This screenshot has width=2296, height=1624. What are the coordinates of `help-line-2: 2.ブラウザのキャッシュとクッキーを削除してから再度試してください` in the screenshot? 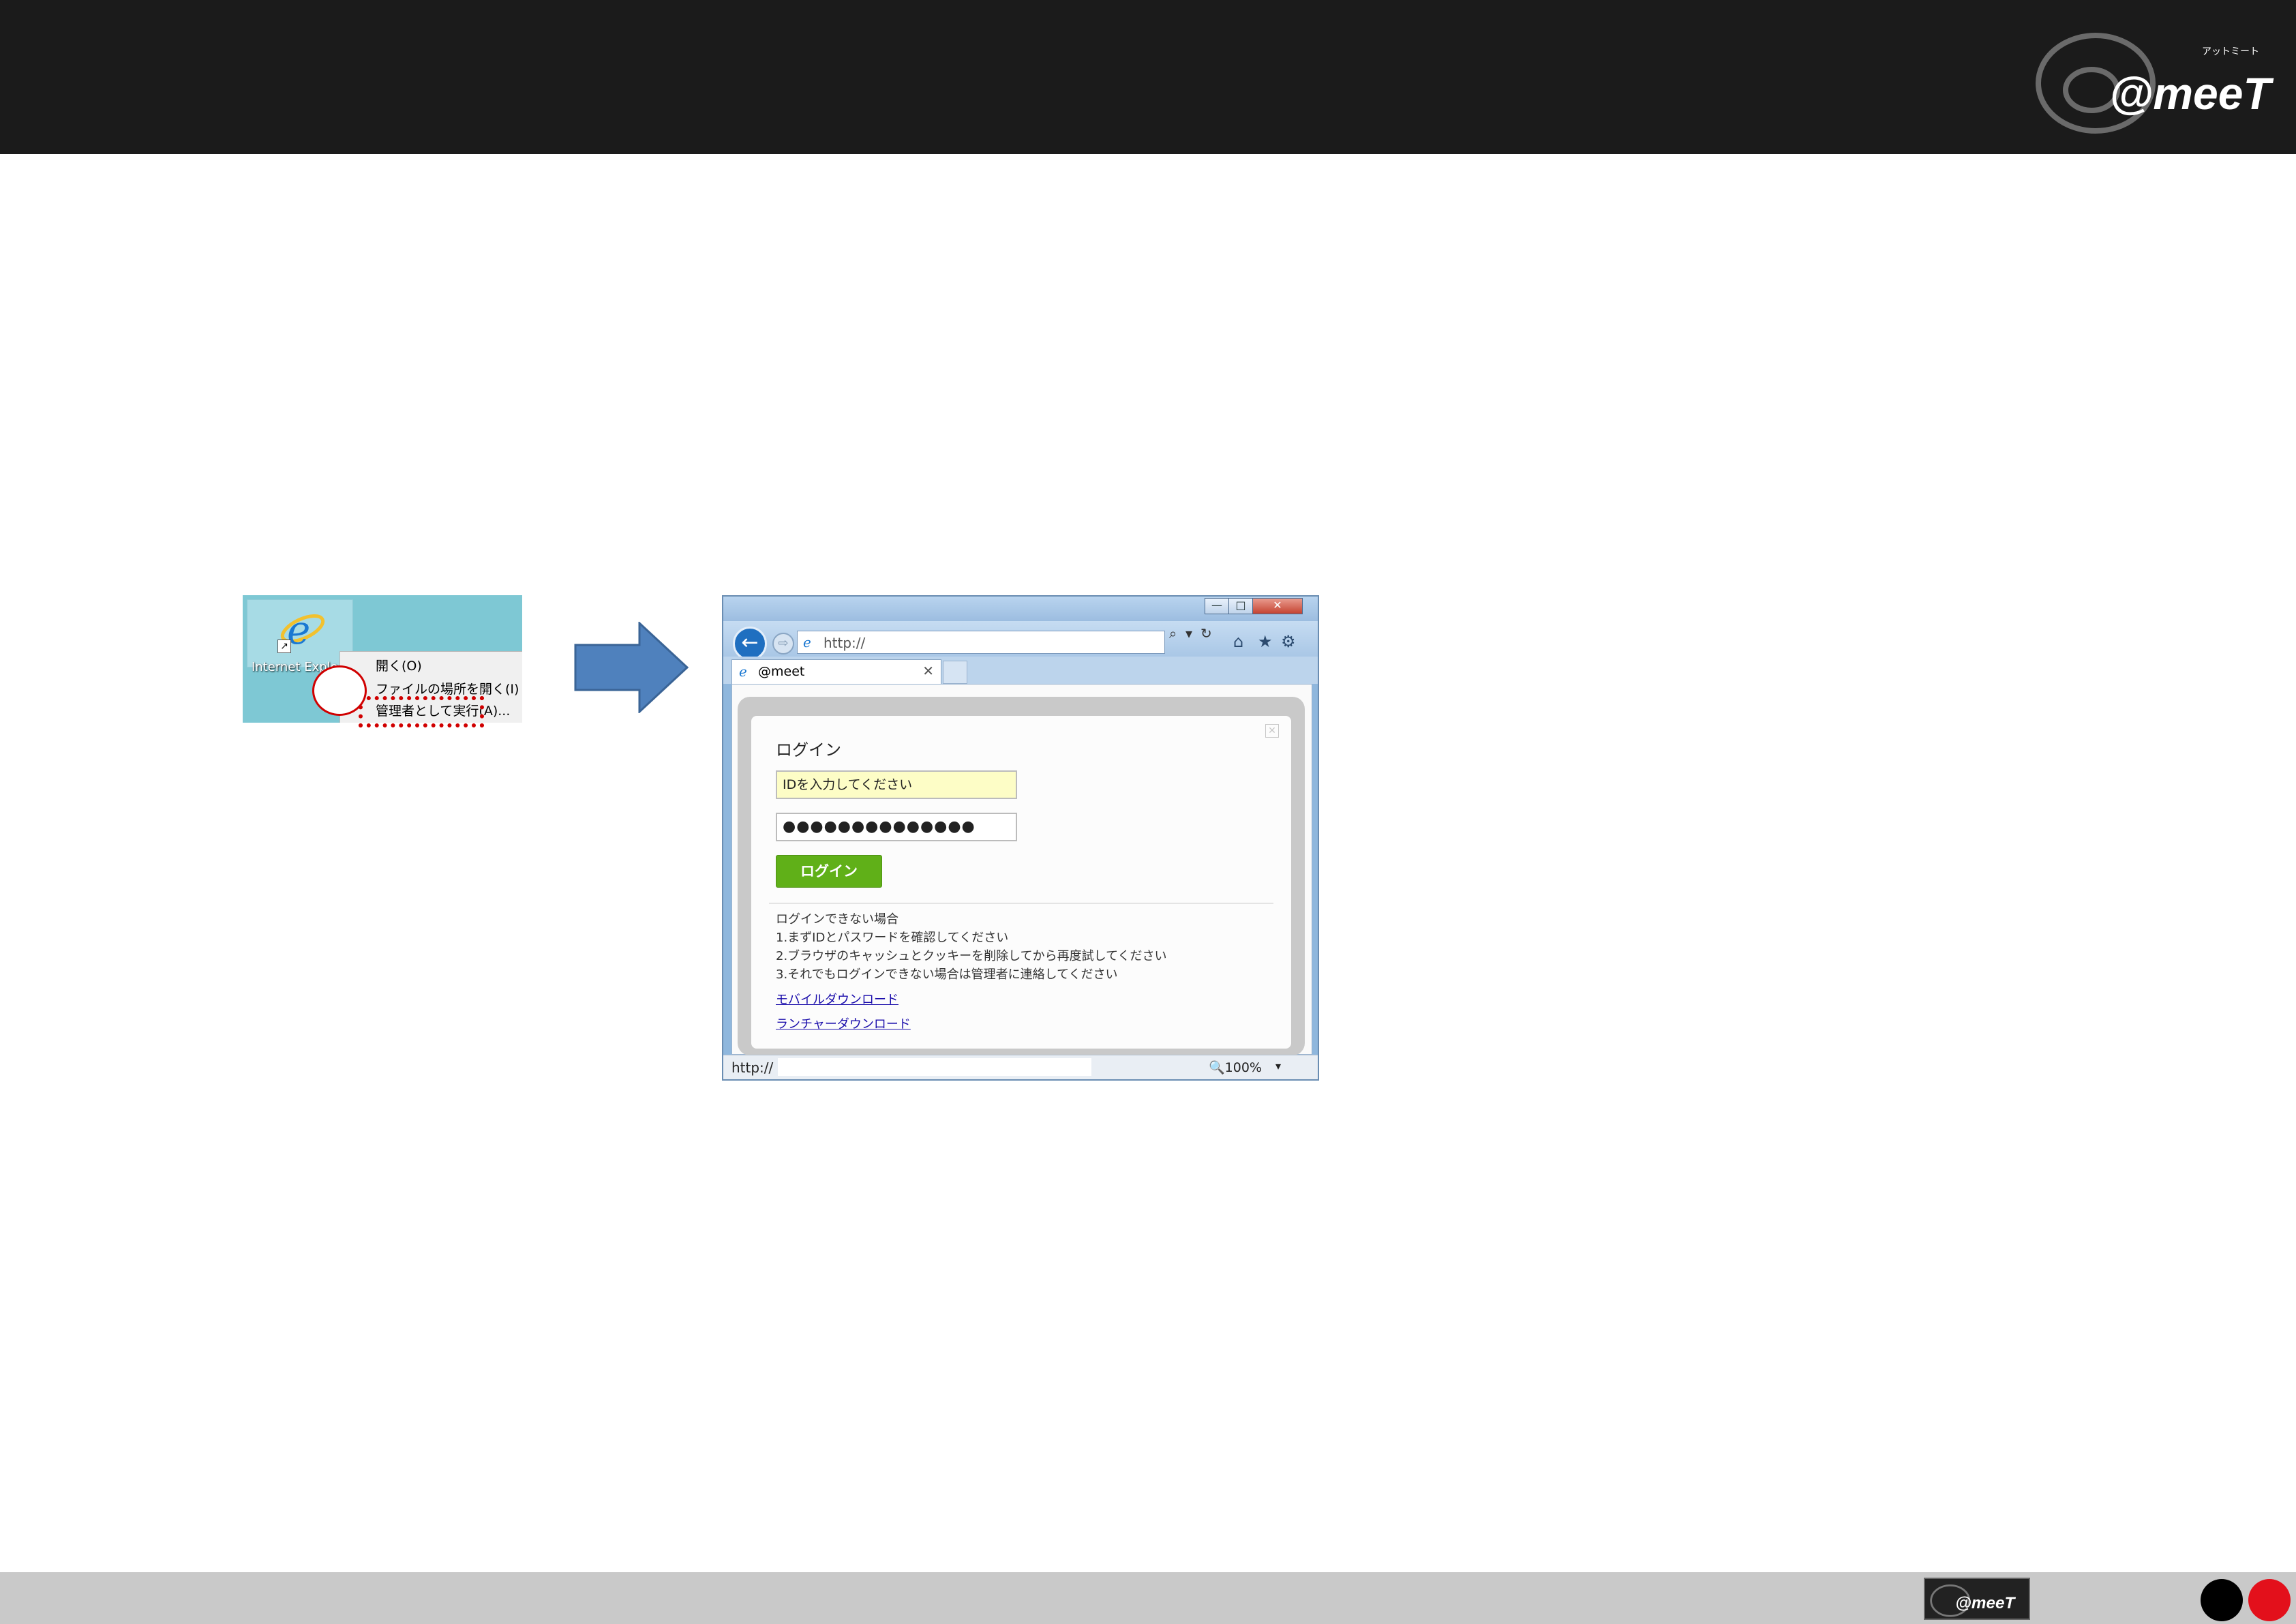 It's located at (971, 956).